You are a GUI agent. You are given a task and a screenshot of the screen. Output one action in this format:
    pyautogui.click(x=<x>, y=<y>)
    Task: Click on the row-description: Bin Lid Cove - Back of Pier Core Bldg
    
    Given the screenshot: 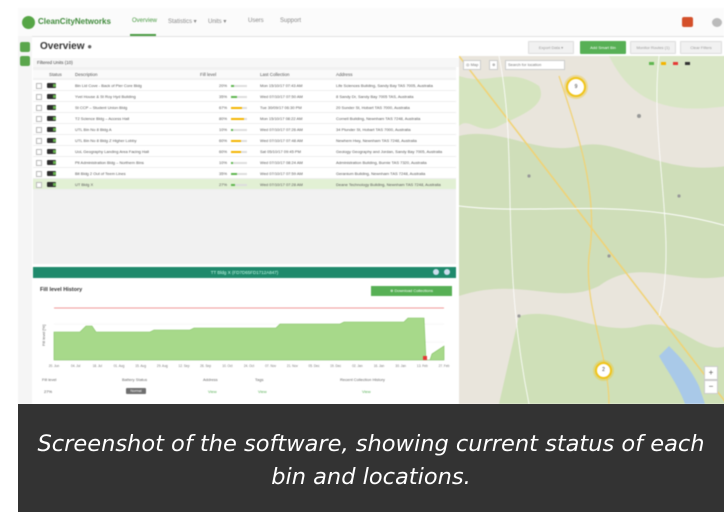 What is the action you would take?
    pyautogui.click(x=108, y=85)
    